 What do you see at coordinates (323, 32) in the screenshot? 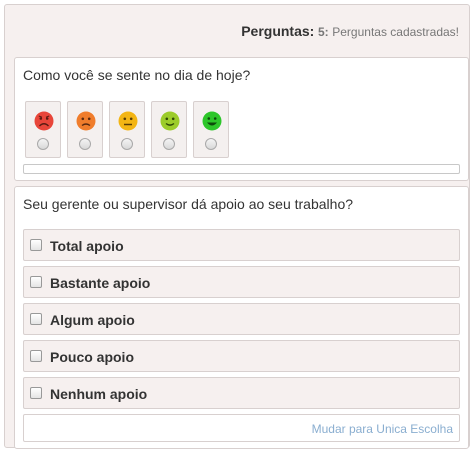
I see `question-count: 5:` at bounding box center [323, 32].